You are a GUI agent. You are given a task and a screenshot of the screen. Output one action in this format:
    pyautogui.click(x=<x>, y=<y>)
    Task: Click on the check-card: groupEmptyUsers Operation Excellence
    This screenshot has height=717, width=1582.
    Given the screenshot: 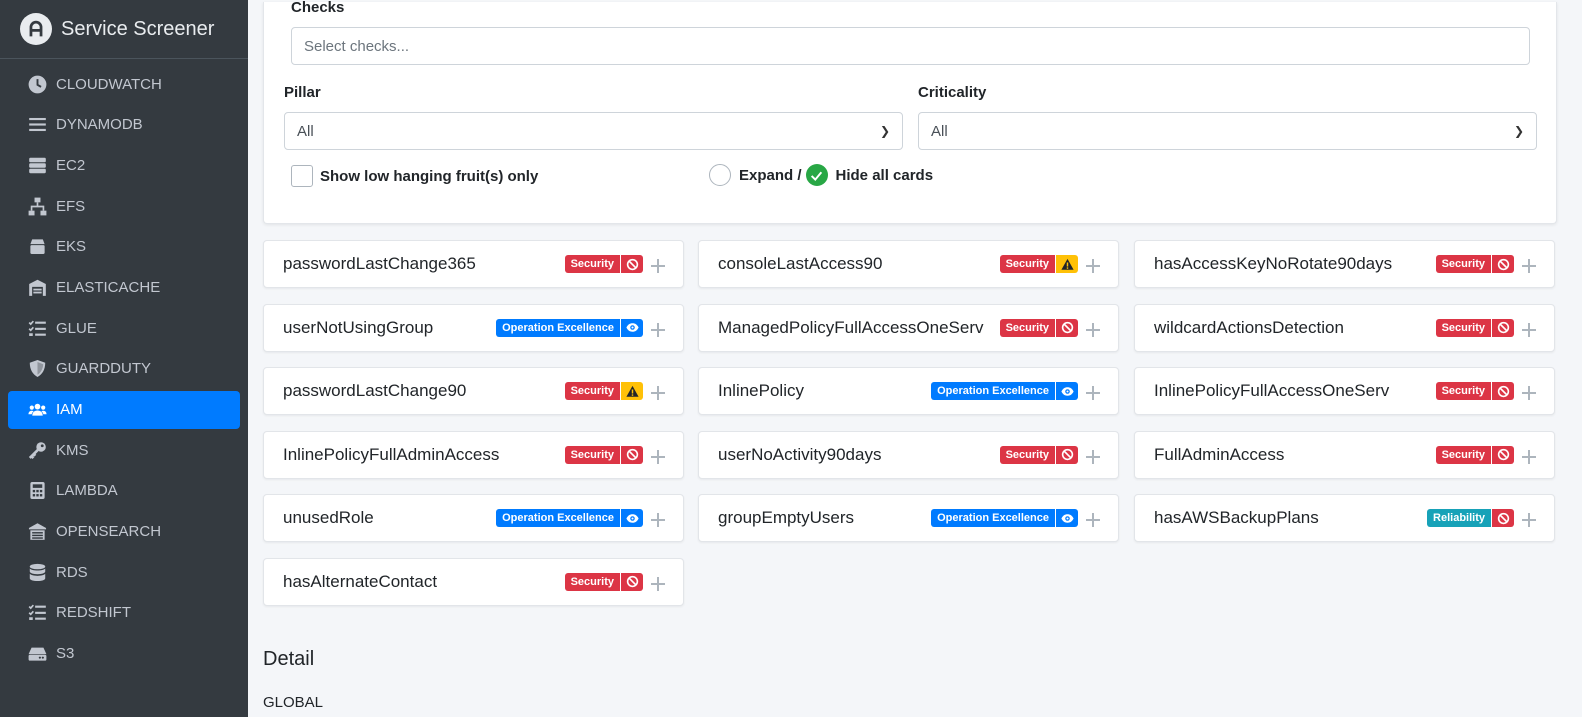 What is the action you would take?
    pyautogui.click(x=908, y=518)
    